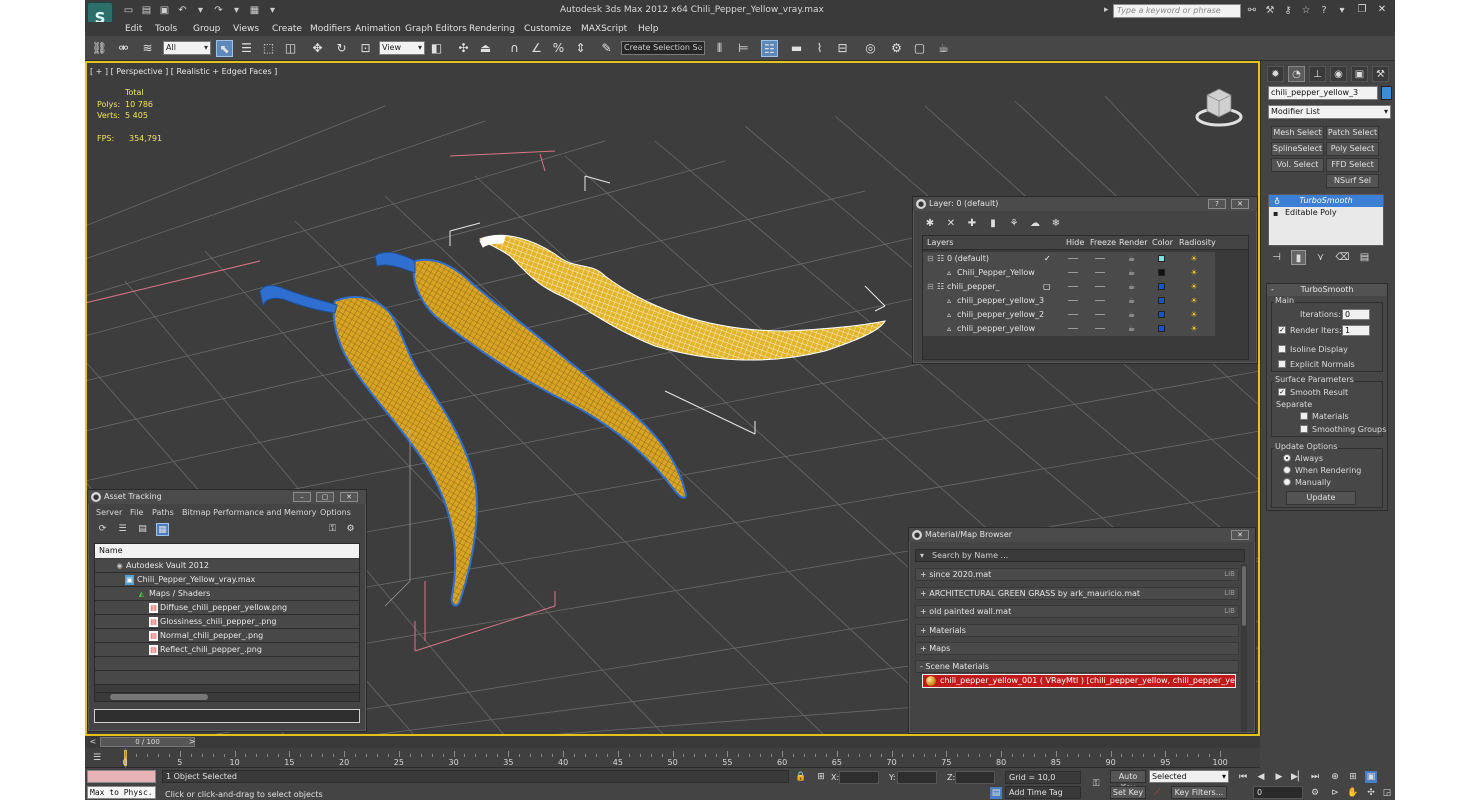 The height and width of the screenshot is (800, 1480). I want to click on stack-item-turbosmooth: ♁ TurboSmooth, so click(1326, 201).